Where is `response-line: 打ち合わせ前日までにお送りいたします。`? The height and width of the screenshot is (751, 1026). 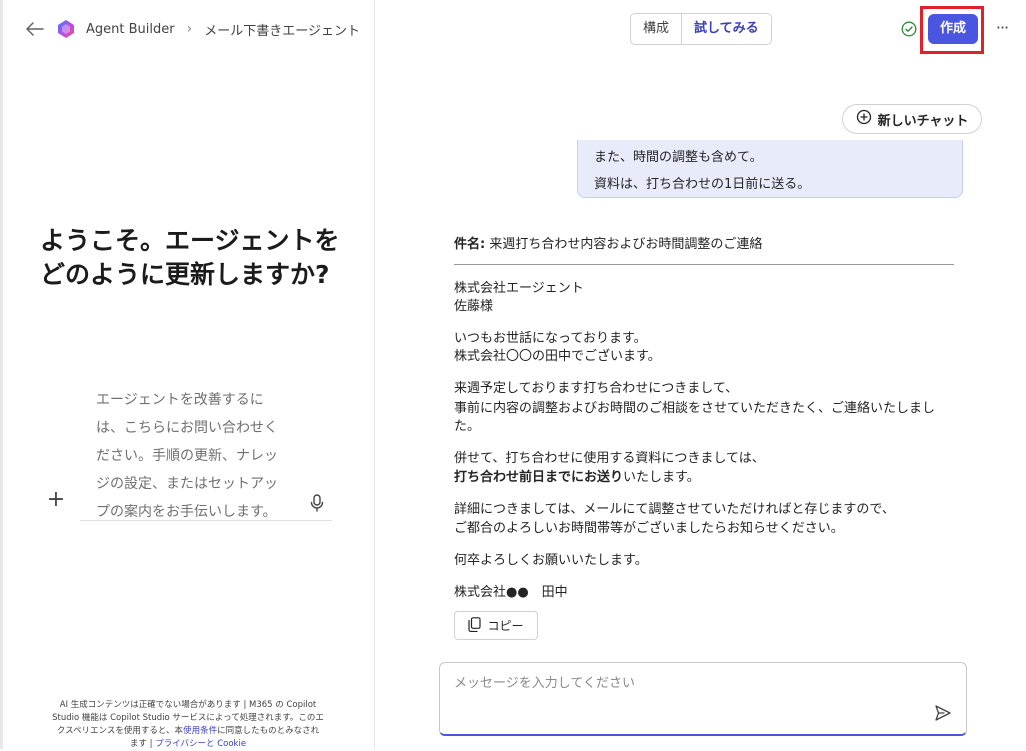 response-line: 打ち合わせ前日までにお送りいたします。 is located at coordinates (577, 478).